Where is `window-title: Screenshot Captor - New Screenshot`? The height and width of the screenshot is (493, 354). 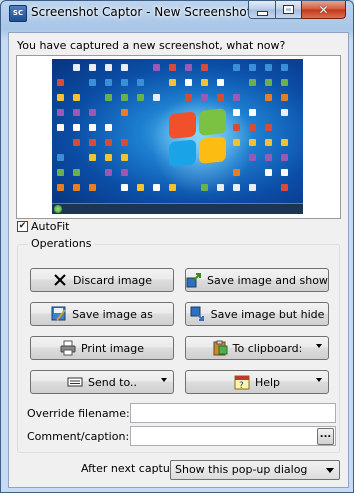
window-title: Screenshot Captor - New Screenshot is located at coordinates (141, 12).